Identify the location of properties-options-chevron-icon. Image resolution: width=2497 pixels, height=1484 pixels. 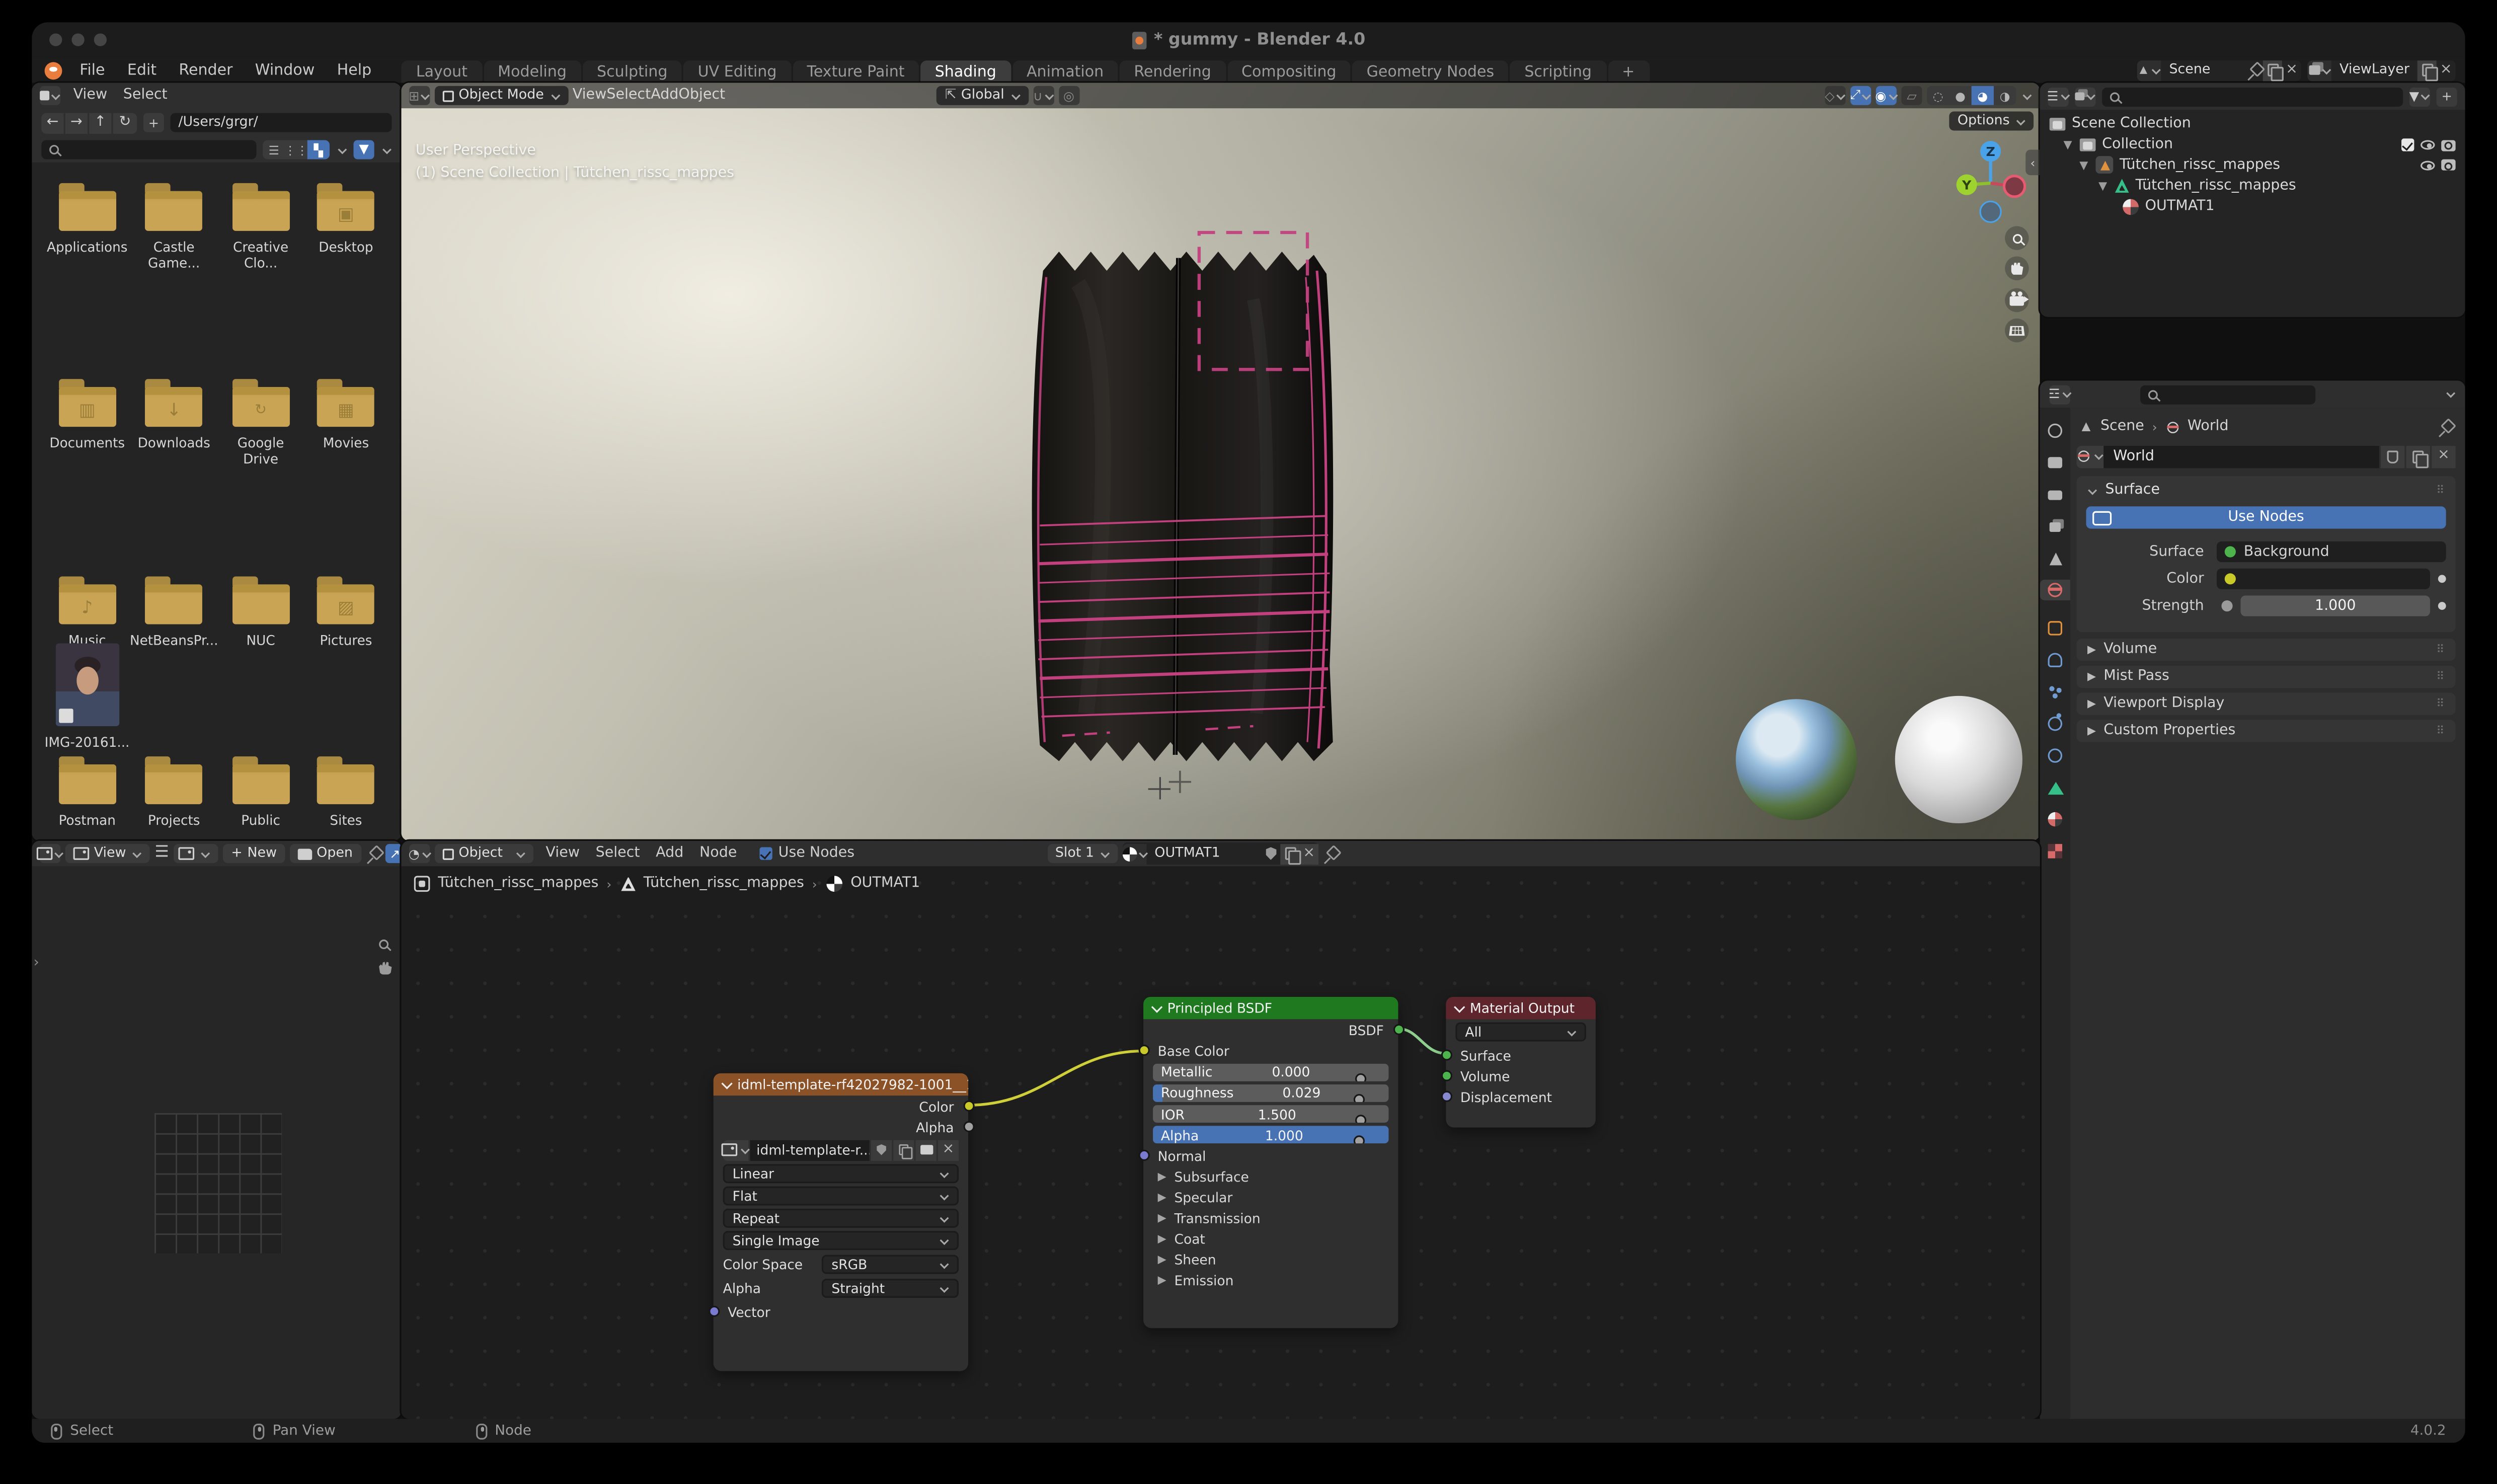
(2451, 393).